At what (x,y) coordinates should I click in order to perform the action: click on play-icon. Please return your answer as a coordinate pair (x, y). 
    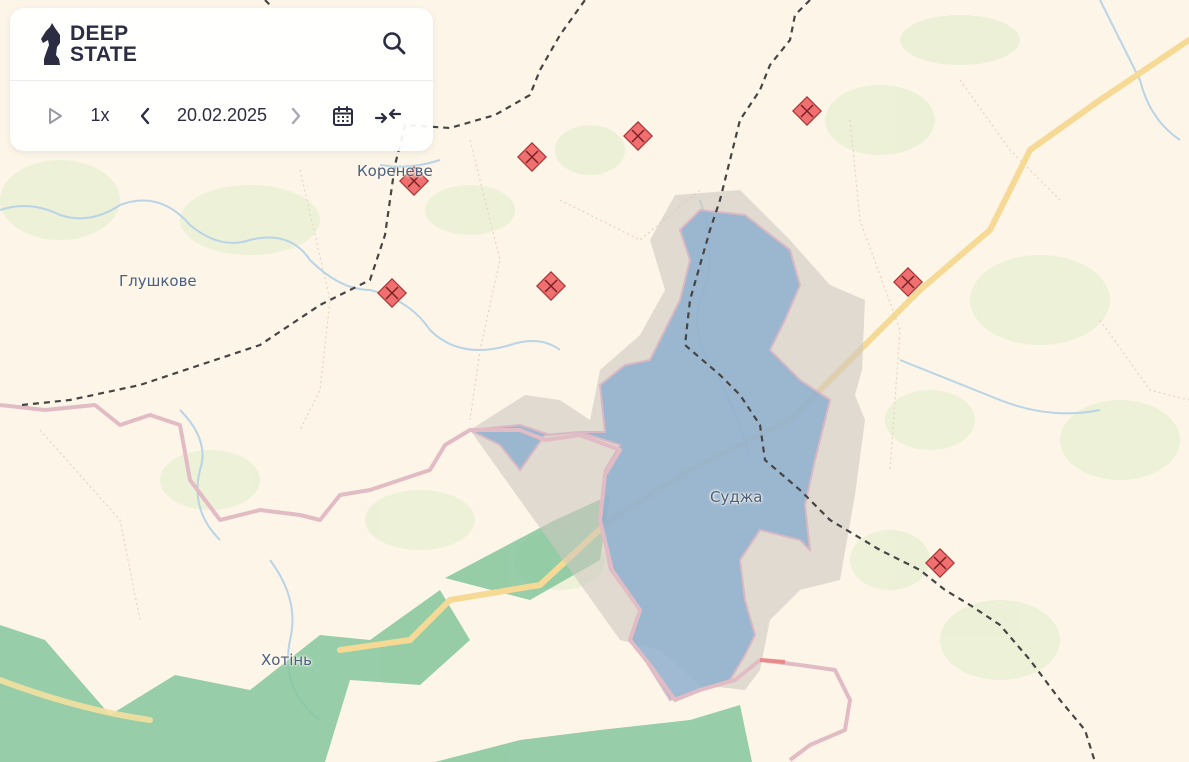
    Looking at the image, I should click on (55, 115).